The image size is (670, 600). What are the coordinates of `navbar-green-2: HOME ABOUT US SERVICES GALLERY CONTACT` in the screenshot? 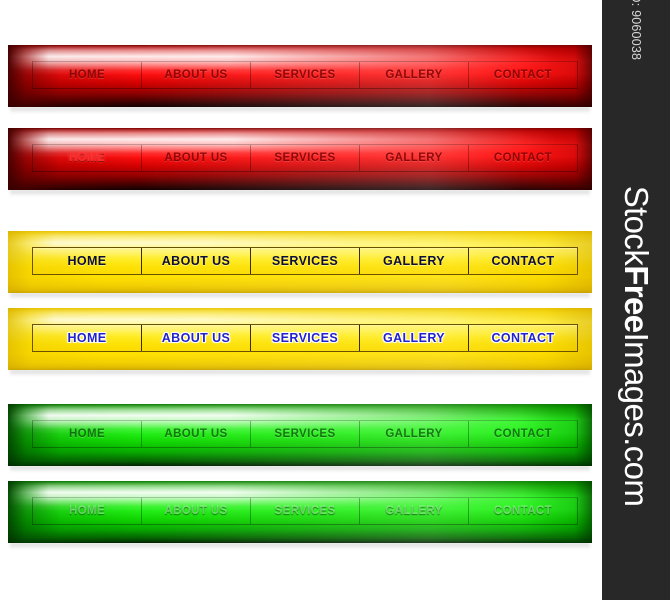 It's located at (300, 512).